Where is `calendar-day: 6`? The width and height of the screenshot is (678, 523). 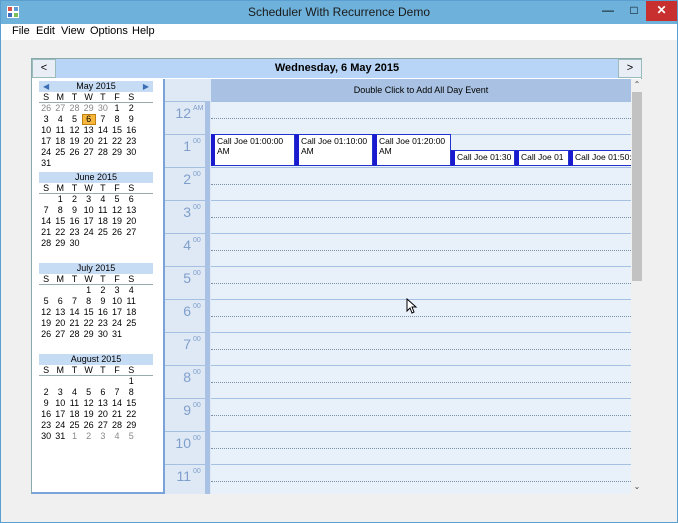
calendar-day: 6 is located at coordinates (131, 199).